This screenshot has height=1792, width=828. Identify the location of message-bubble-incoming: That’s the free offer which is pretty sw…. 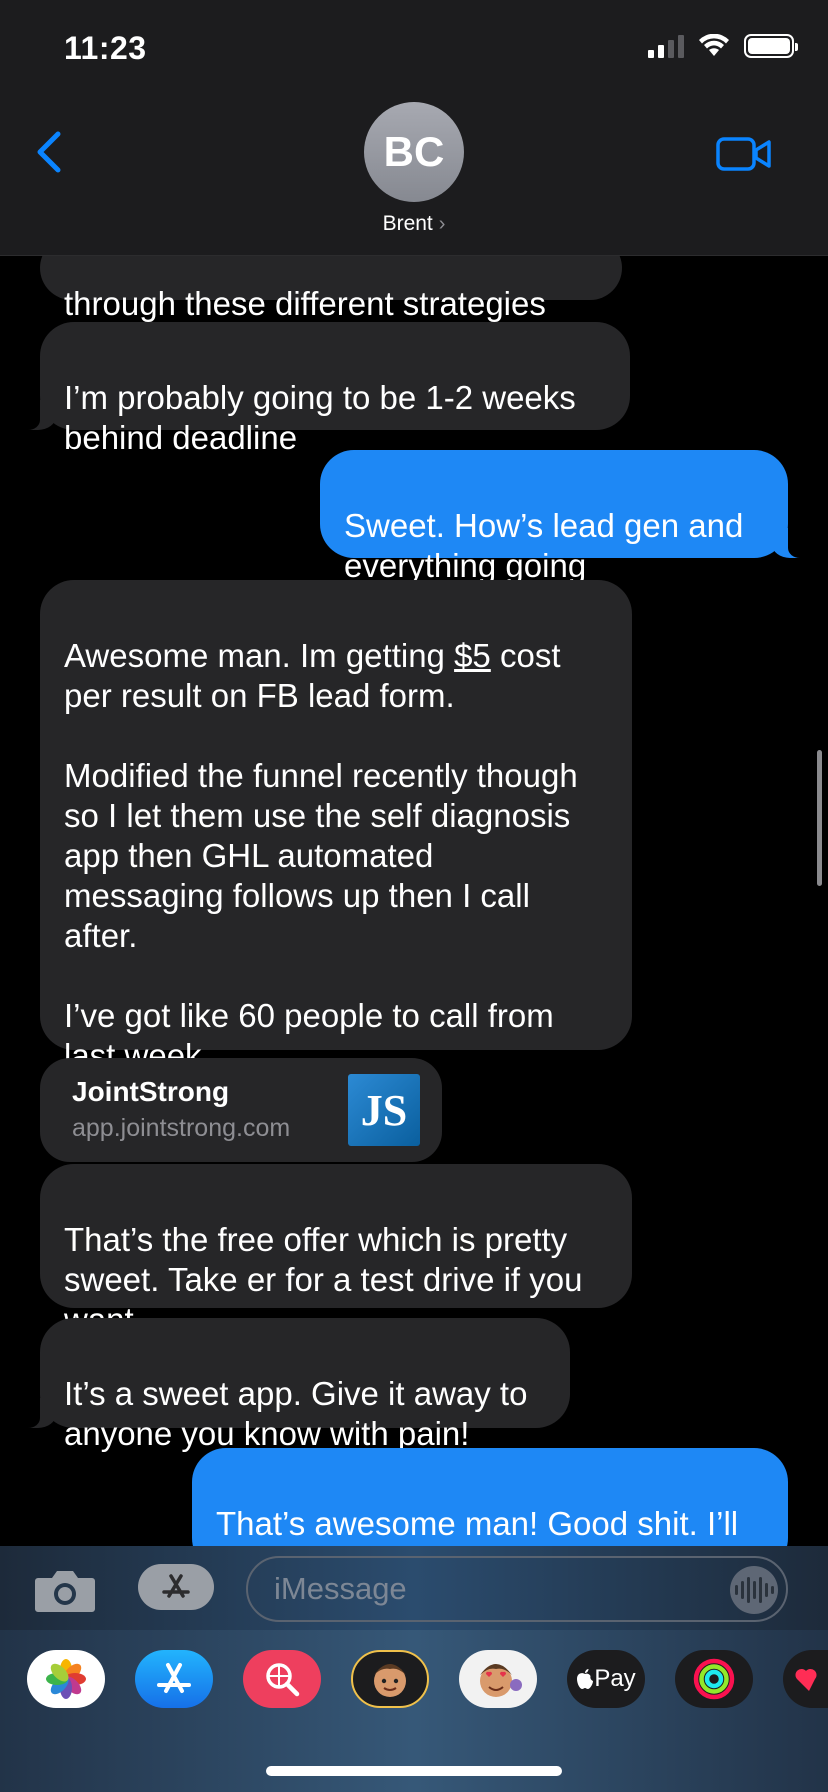
(336, 1251).